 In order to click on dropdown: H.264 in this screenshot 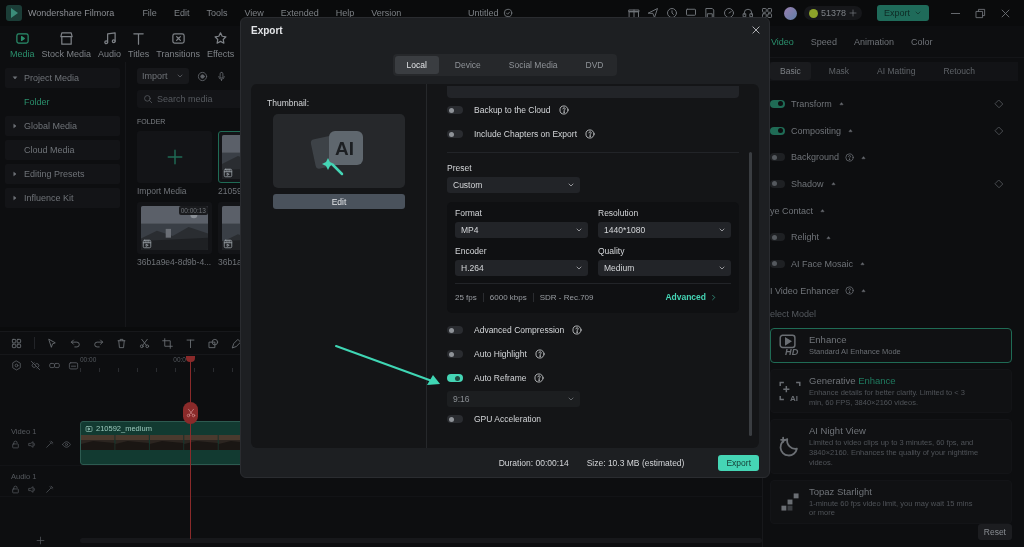, I will do `click(521, 268)`.